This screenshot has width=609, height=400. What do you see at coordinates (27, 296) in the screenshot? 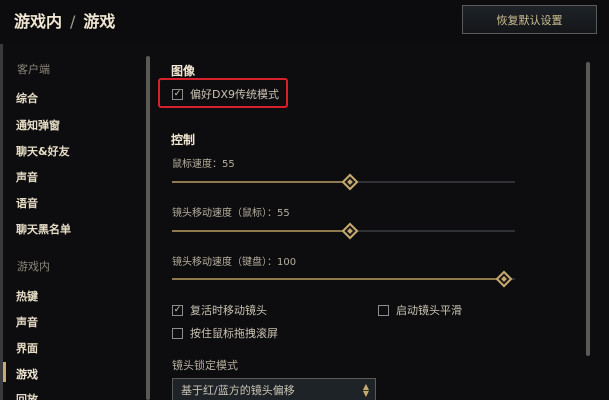
I see `sidebar-item-hotkeys: 热键` at bounding box center [27, 296].